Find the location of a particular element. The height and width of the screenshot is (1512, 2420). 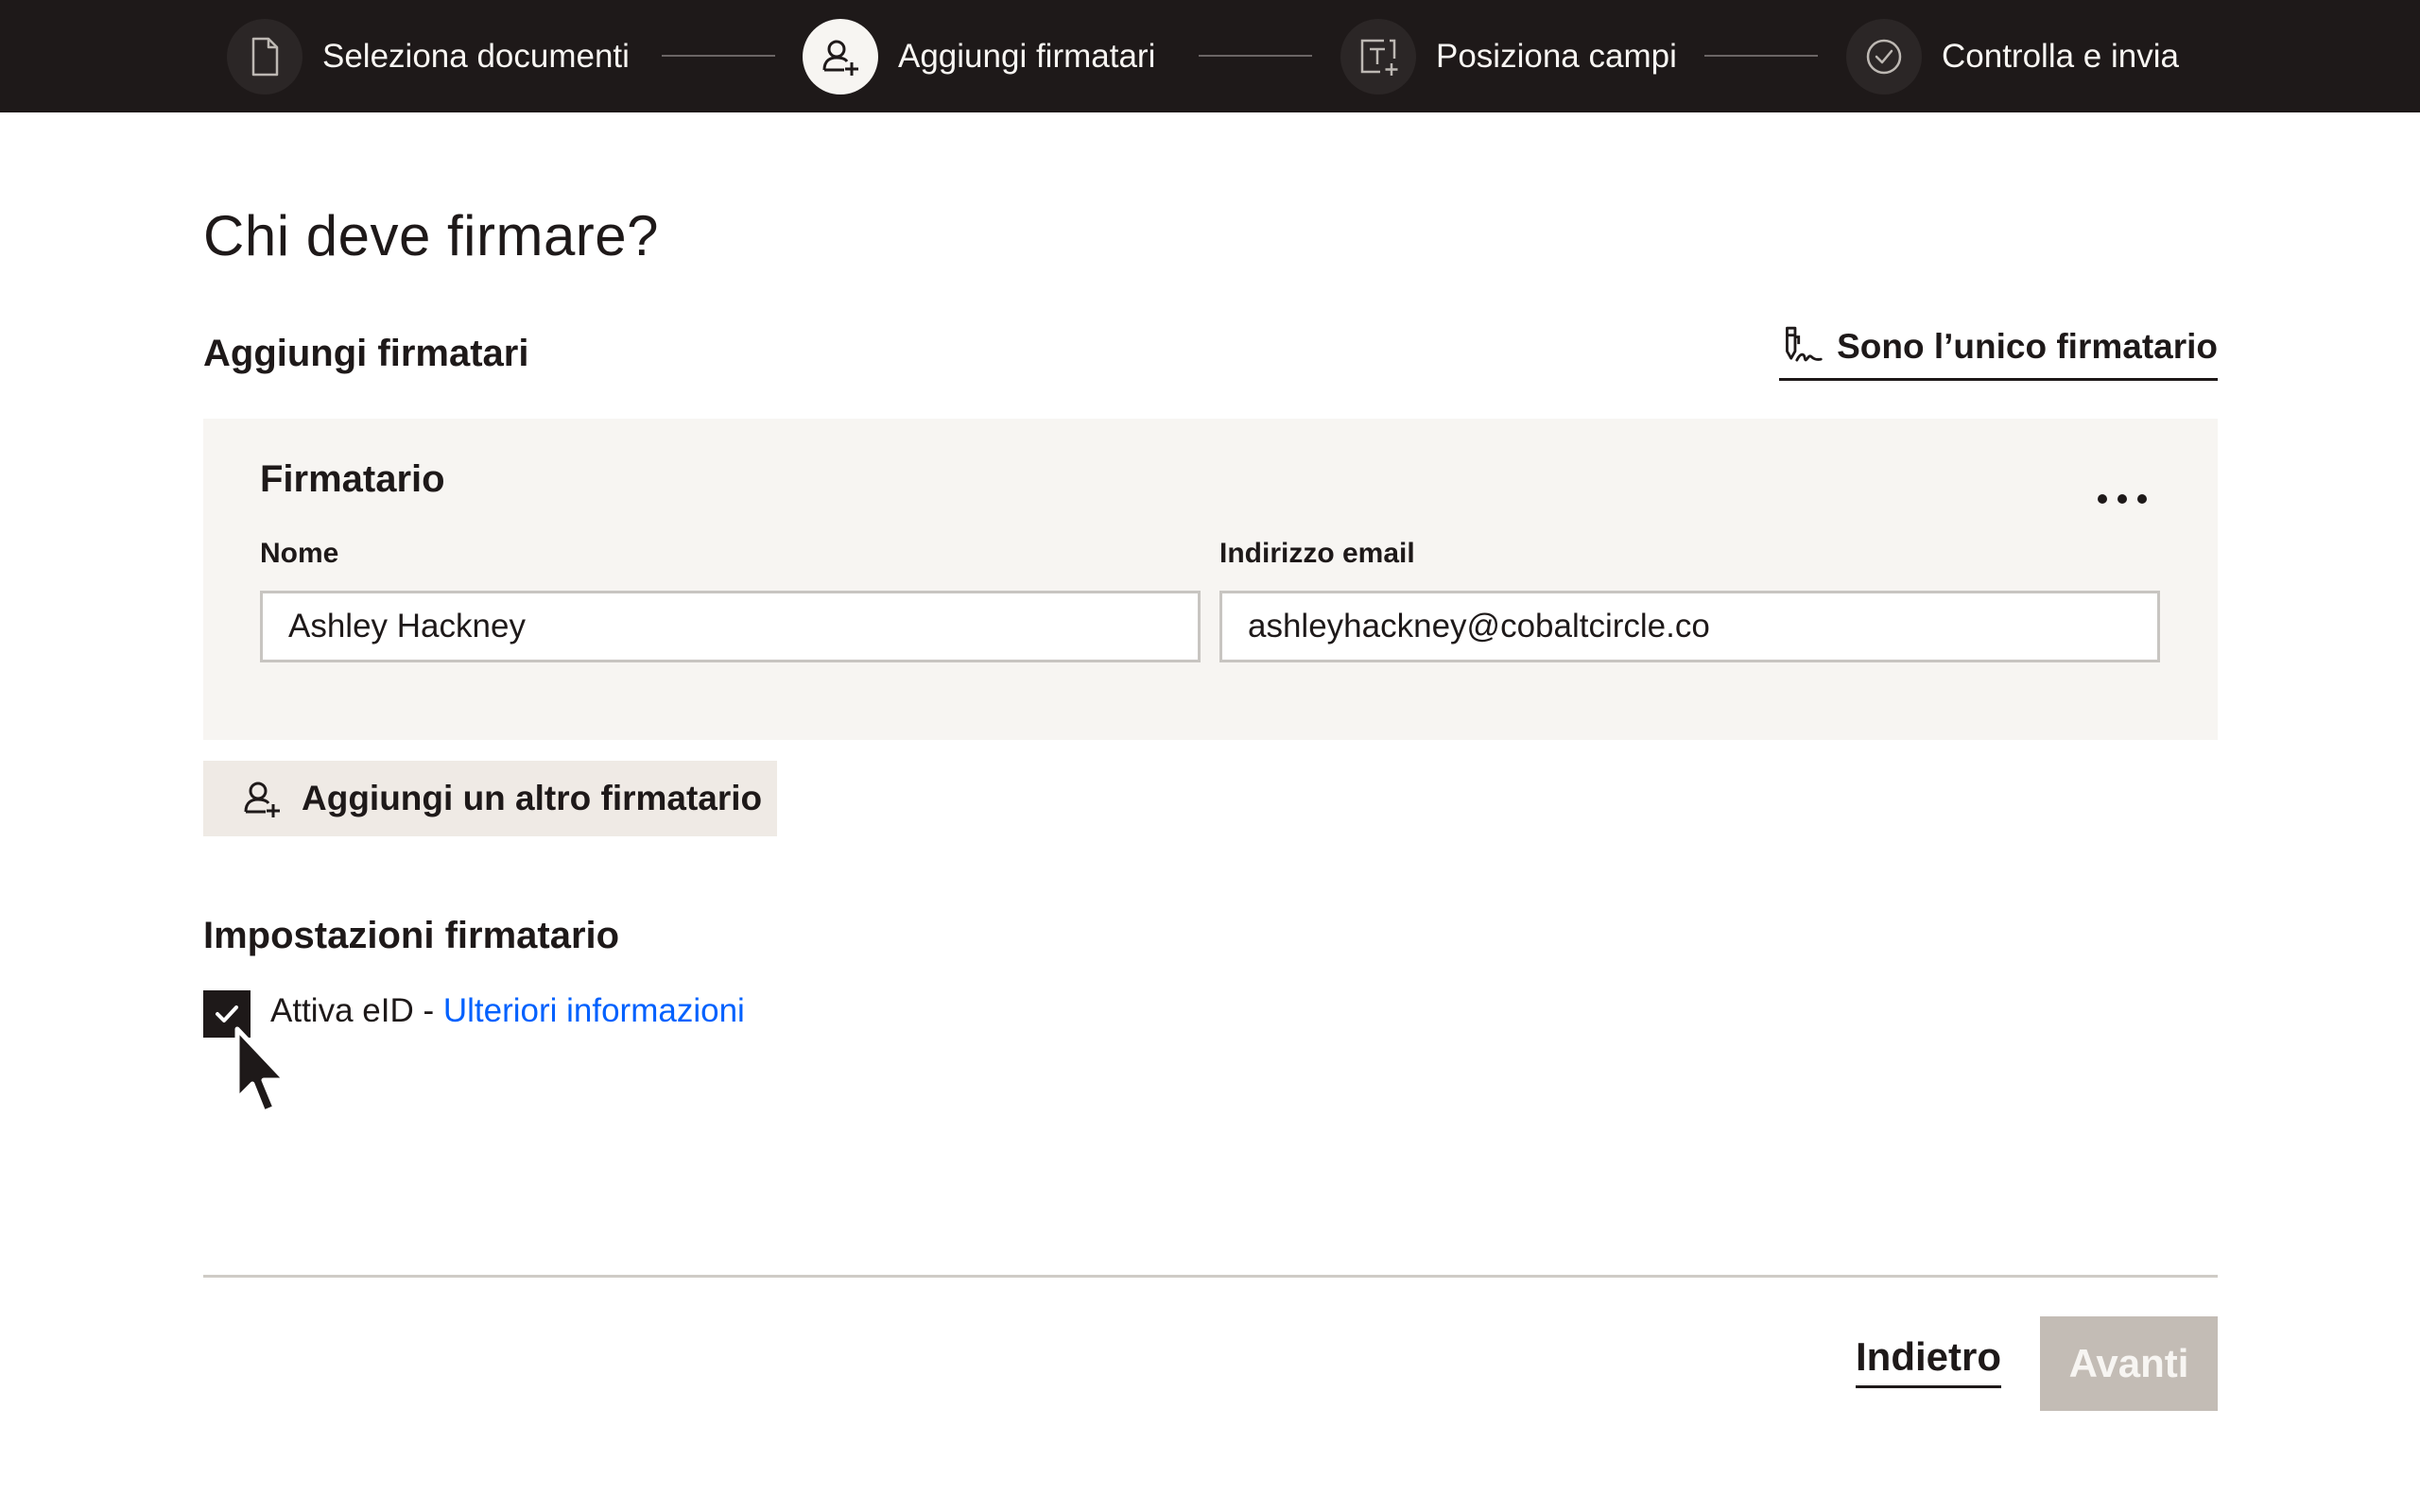

step-add-signers: Aggiungi firmatari is located at coordinates (979, 56).